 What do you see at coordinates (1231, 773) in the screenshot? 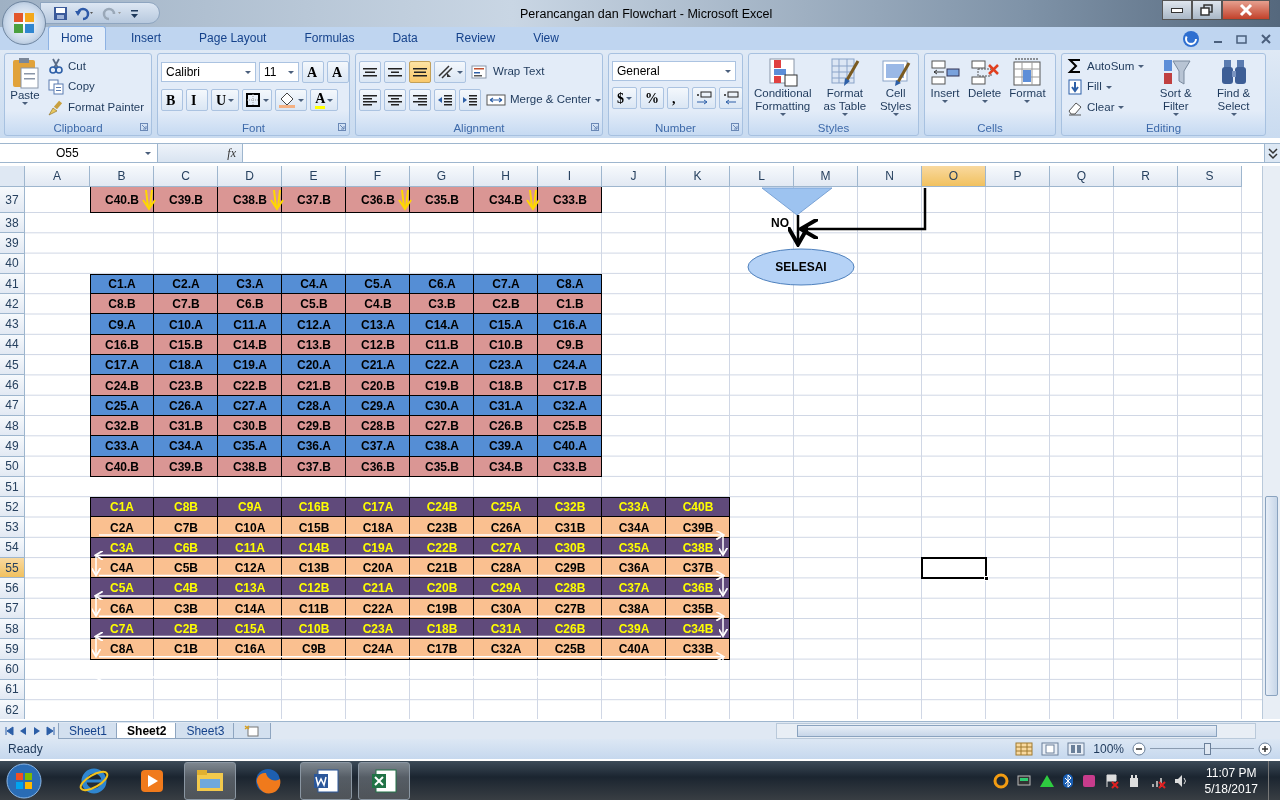
I see `clock-time: 11:07 PM` at bounding box center [1231, 773].